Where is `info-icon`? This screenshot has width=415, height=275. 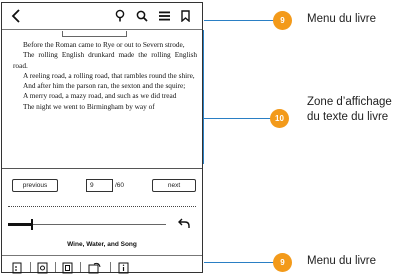 info-icon is located at coordinates (124, 267).